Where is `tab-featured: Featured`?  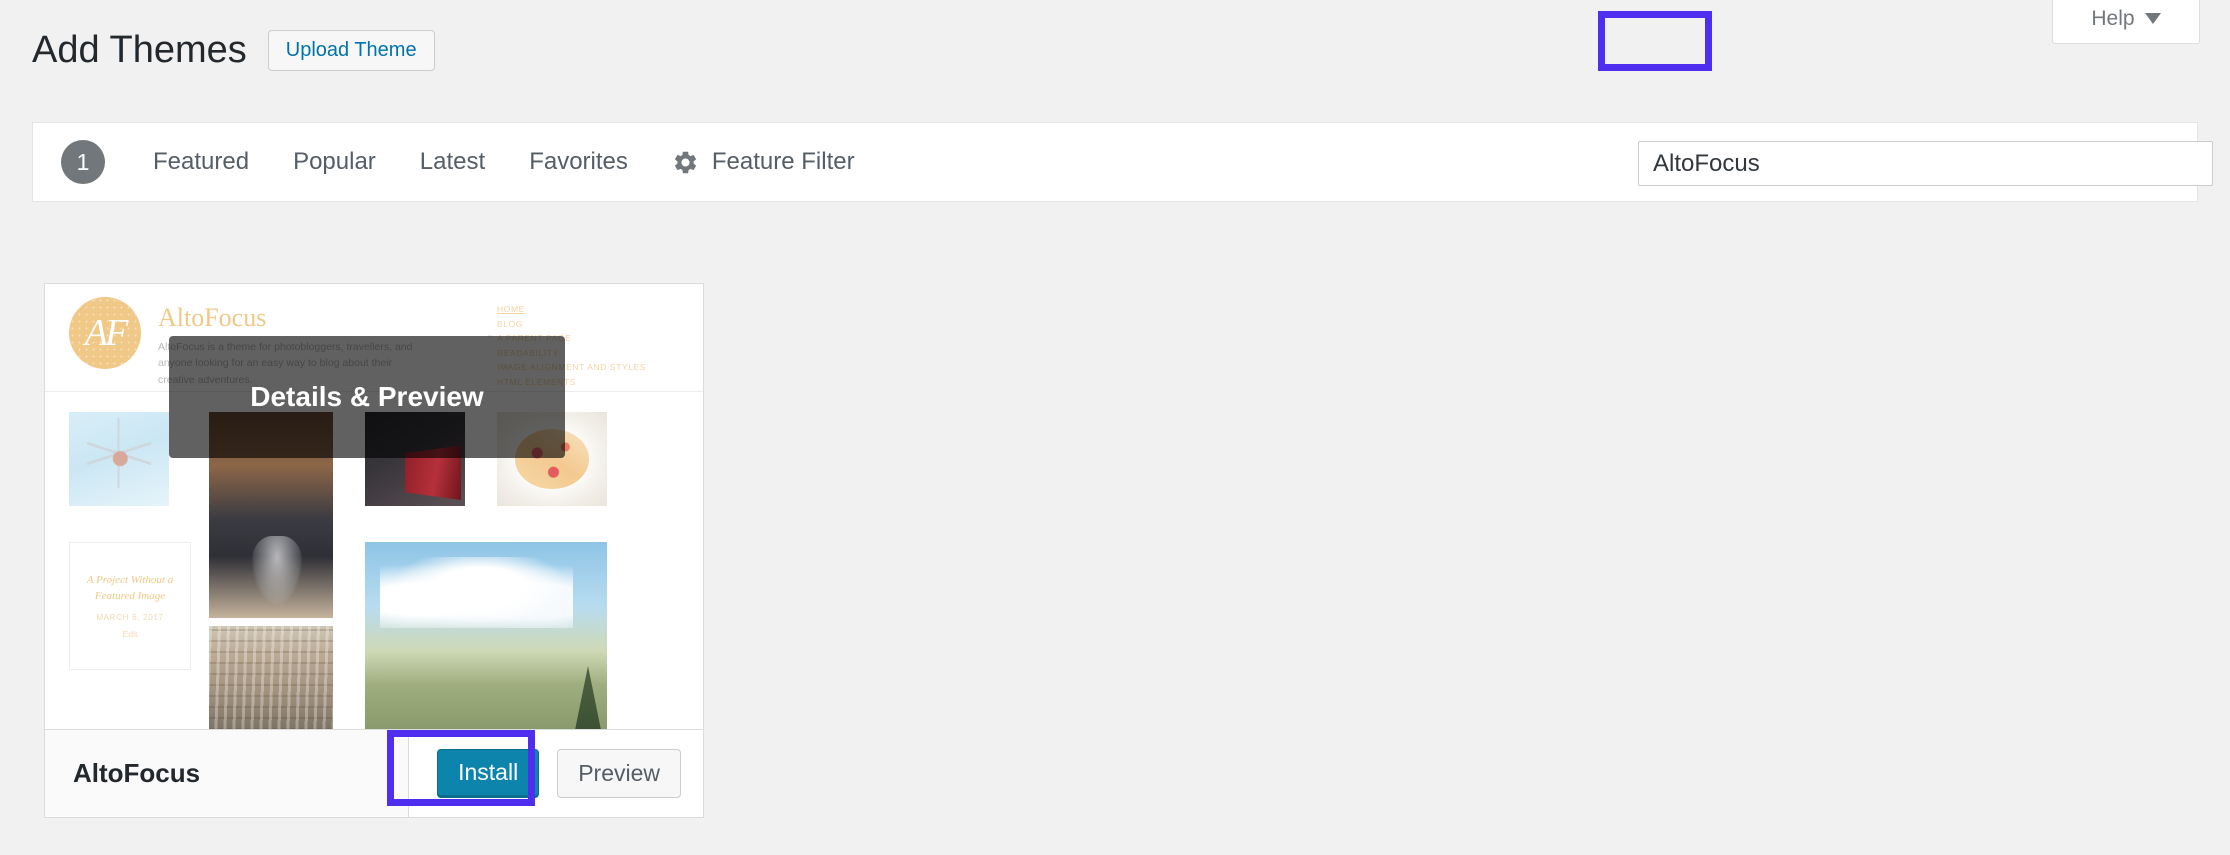
tab-featured: Featured is located at coordinates (201, 162).